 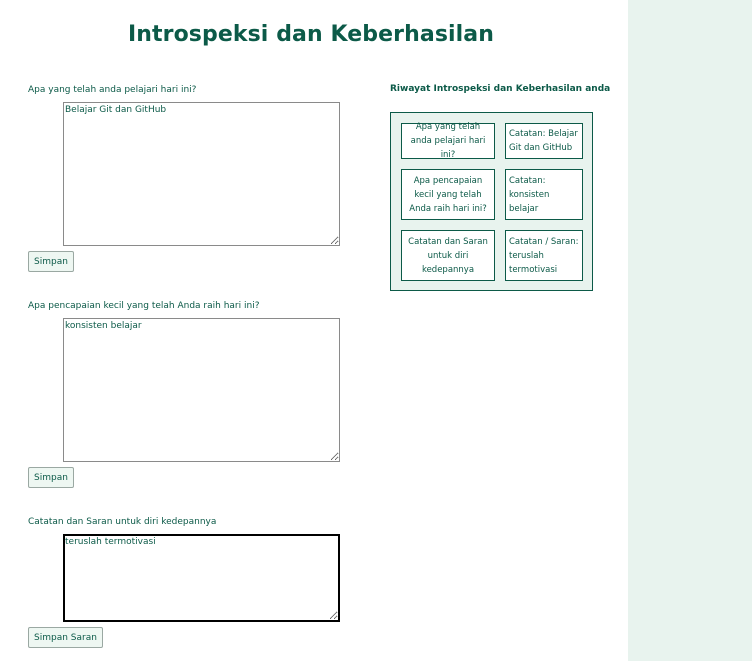 I want to click on q1-textarea: Belajar Git dan GitHub, so click(x=201, y=174).